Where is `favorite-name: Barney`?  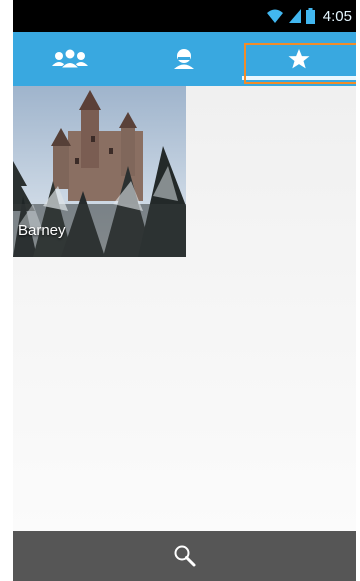 favorite-name: Barney is located at coordinates (42, 230).